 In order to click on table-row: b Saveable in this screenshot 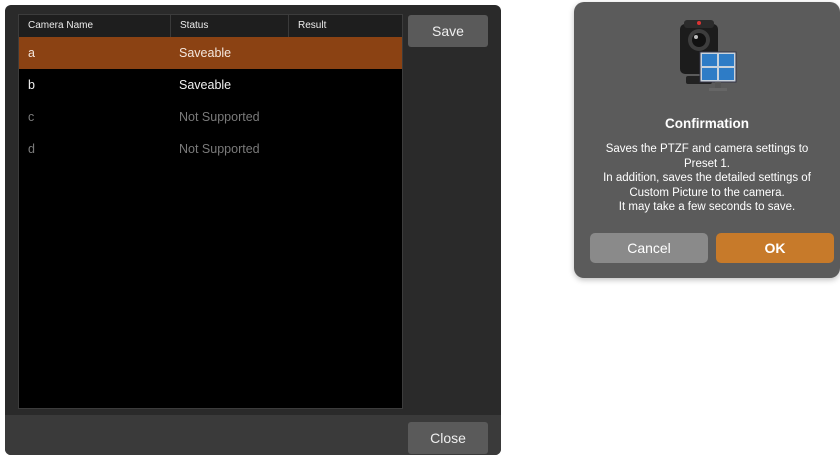, I will do `click(210, 85)`.